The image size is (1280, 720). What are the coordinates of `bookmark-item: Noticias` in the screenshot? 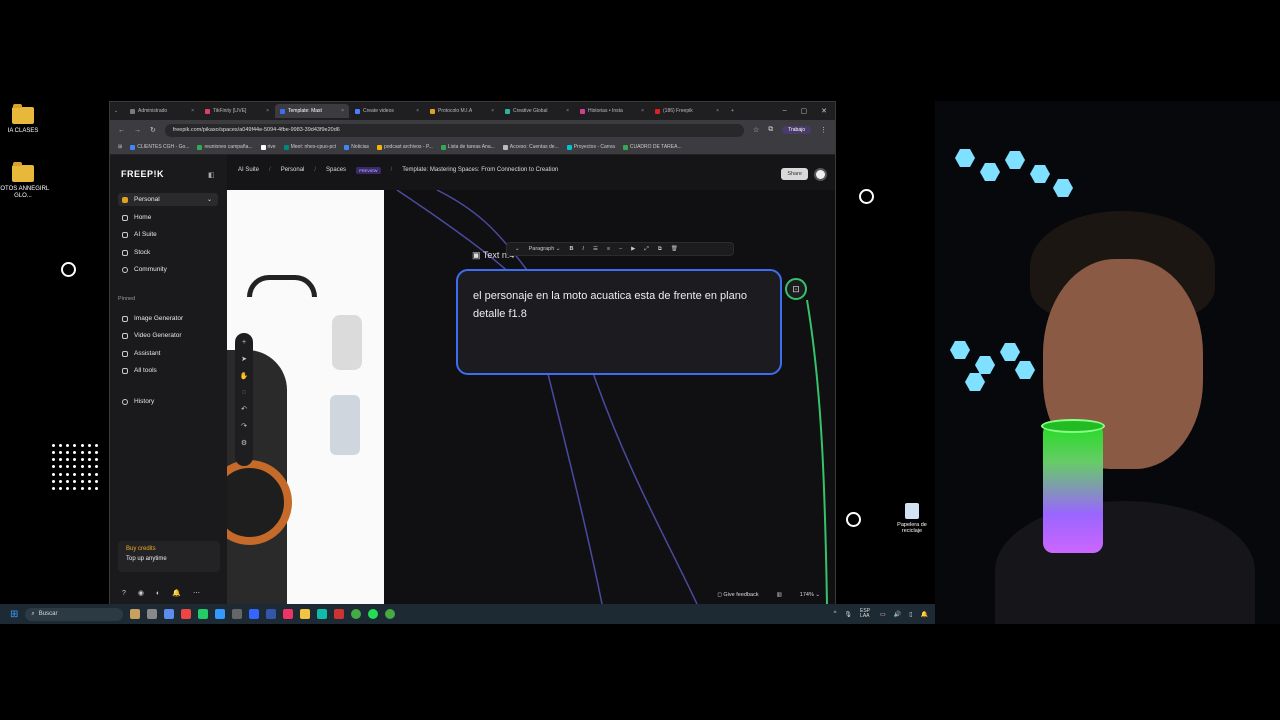 It's located at (356, 147).